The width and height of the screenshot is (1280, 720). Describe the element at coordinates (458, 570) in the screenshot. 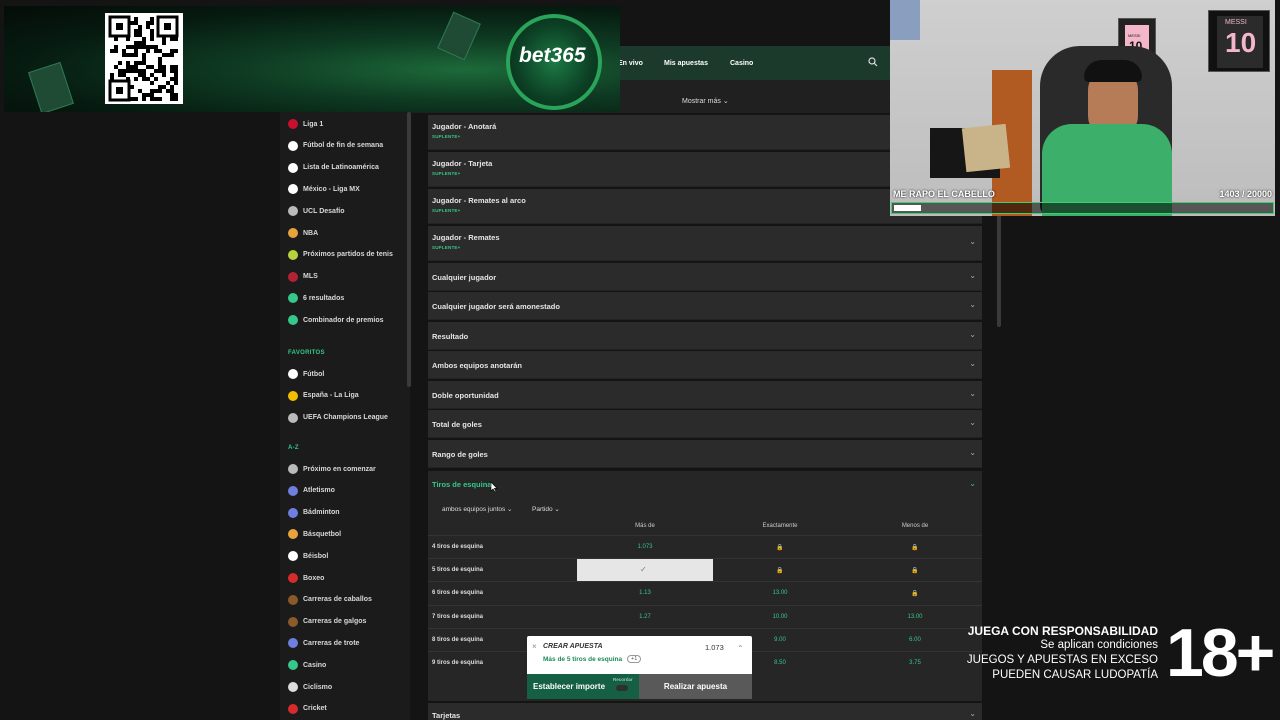

I see `row-label: 5 tiros de esquina` at that location.